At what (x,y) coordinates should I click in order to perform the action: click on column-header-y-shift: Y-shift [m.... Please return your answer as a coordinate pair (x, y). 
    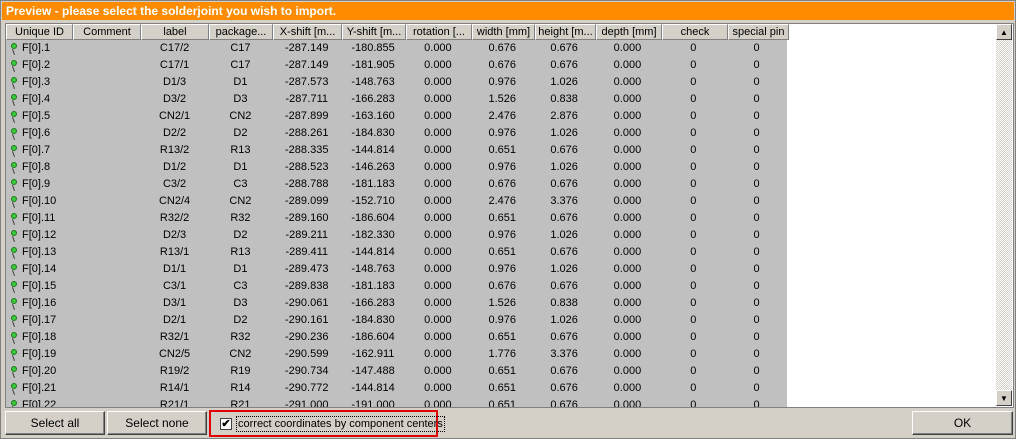
    Looking at the image, I should click on (374, 32).